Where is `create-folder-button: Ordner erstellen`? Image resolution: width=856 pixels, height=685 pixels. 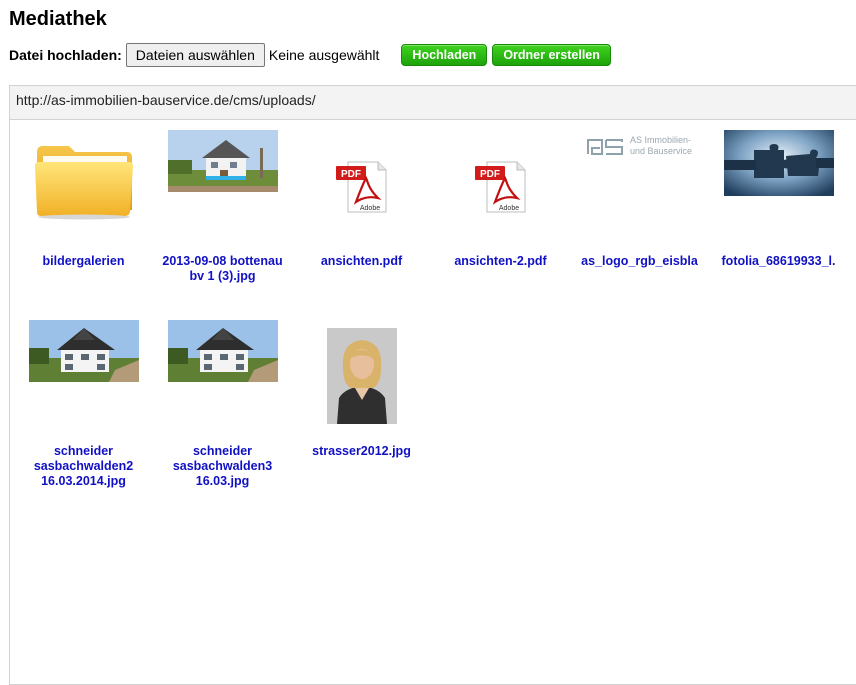 create-folder-button: Ordner erstellen is located at coordinates (551, 55).